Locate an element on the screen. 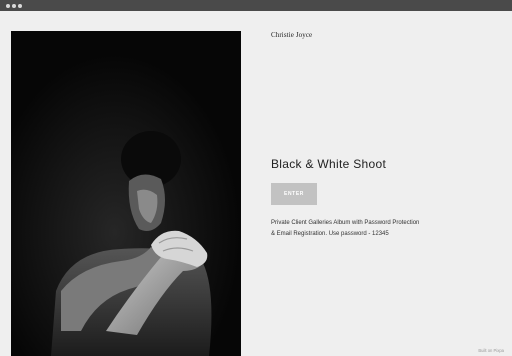 The image size is (512, 356). enter-button: ENTER is located at coordinates (294, 194).